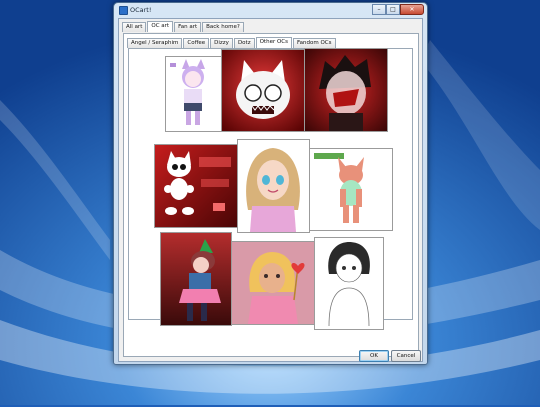 This screenshot has width=540, height=407. I want to click on title-bar: OCart! – □ ✕, so click(270, 10).